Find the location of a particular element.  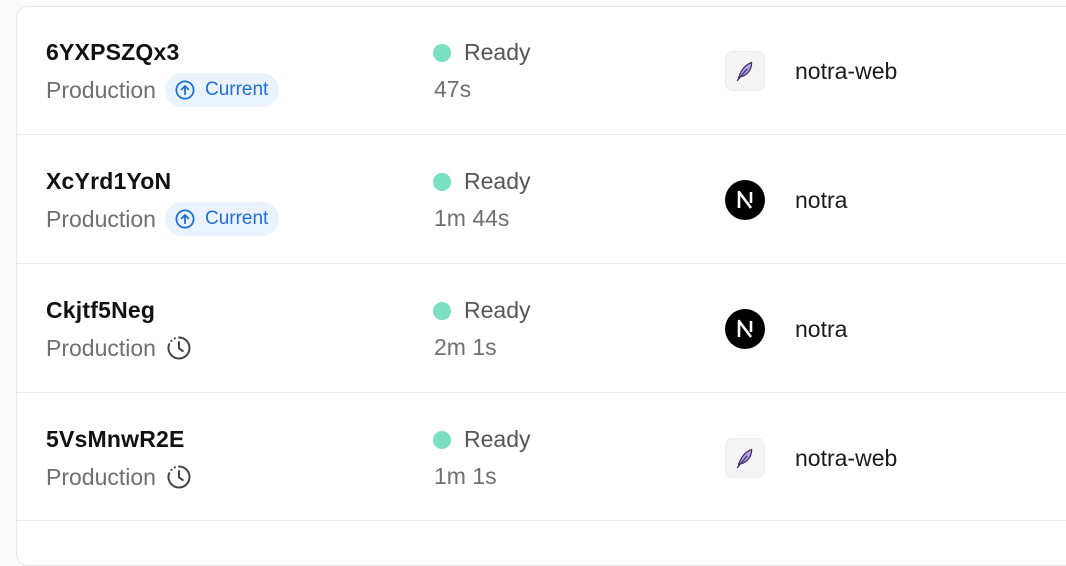

deployment-id: 5VsMnwR2E is located at coordinates (115, 439).